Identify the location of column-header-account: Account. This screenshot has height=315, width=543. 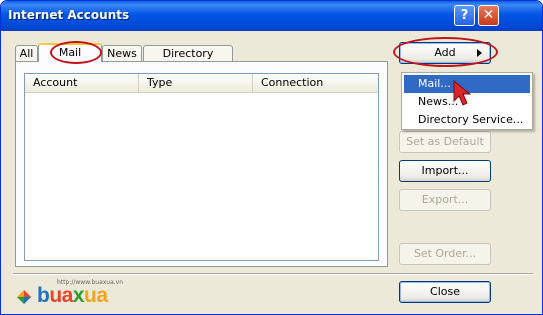
(82, 83).